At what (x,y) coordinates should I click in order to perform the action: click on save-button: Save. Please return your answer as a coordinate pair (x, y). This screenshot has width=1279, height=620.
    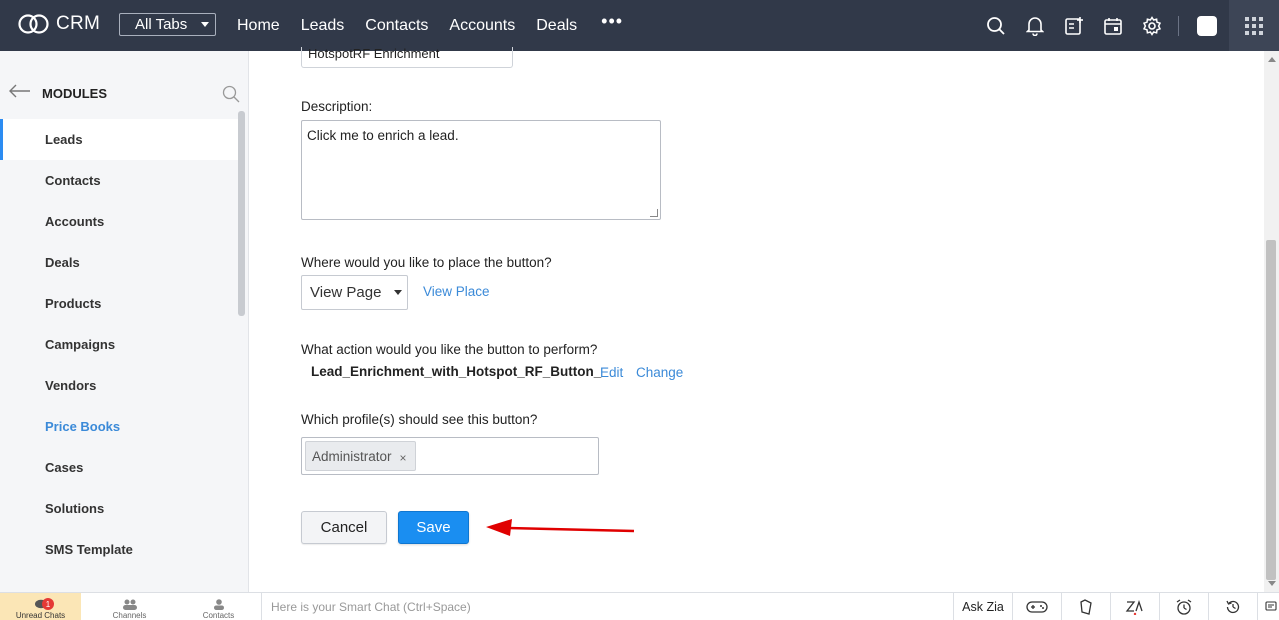
    Looking at the image, I should click on (433, 527).